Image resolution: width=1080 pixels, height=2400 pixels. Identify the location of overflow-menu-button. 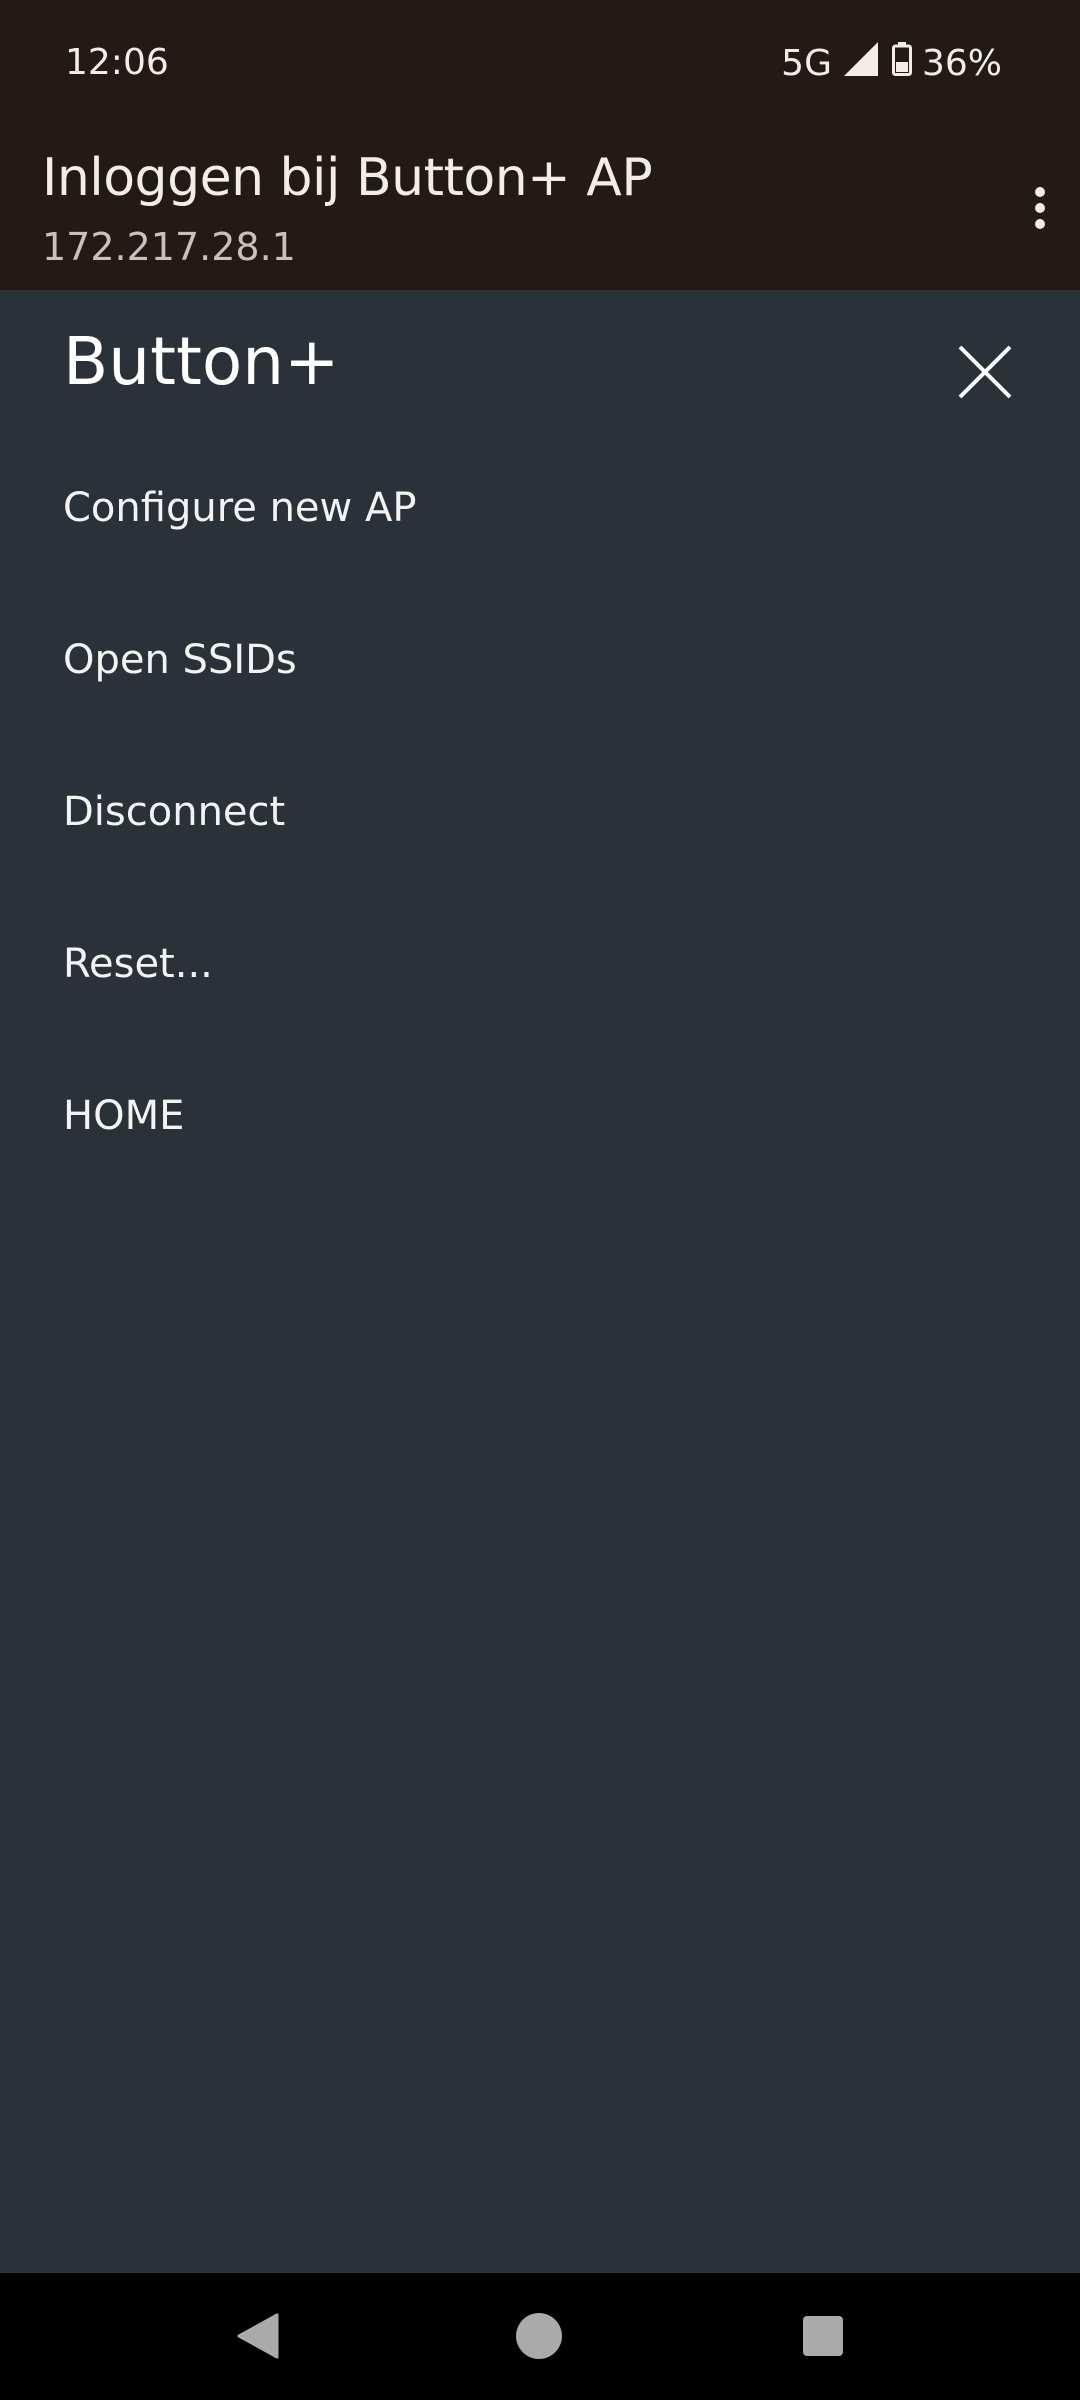
(1040, 210).